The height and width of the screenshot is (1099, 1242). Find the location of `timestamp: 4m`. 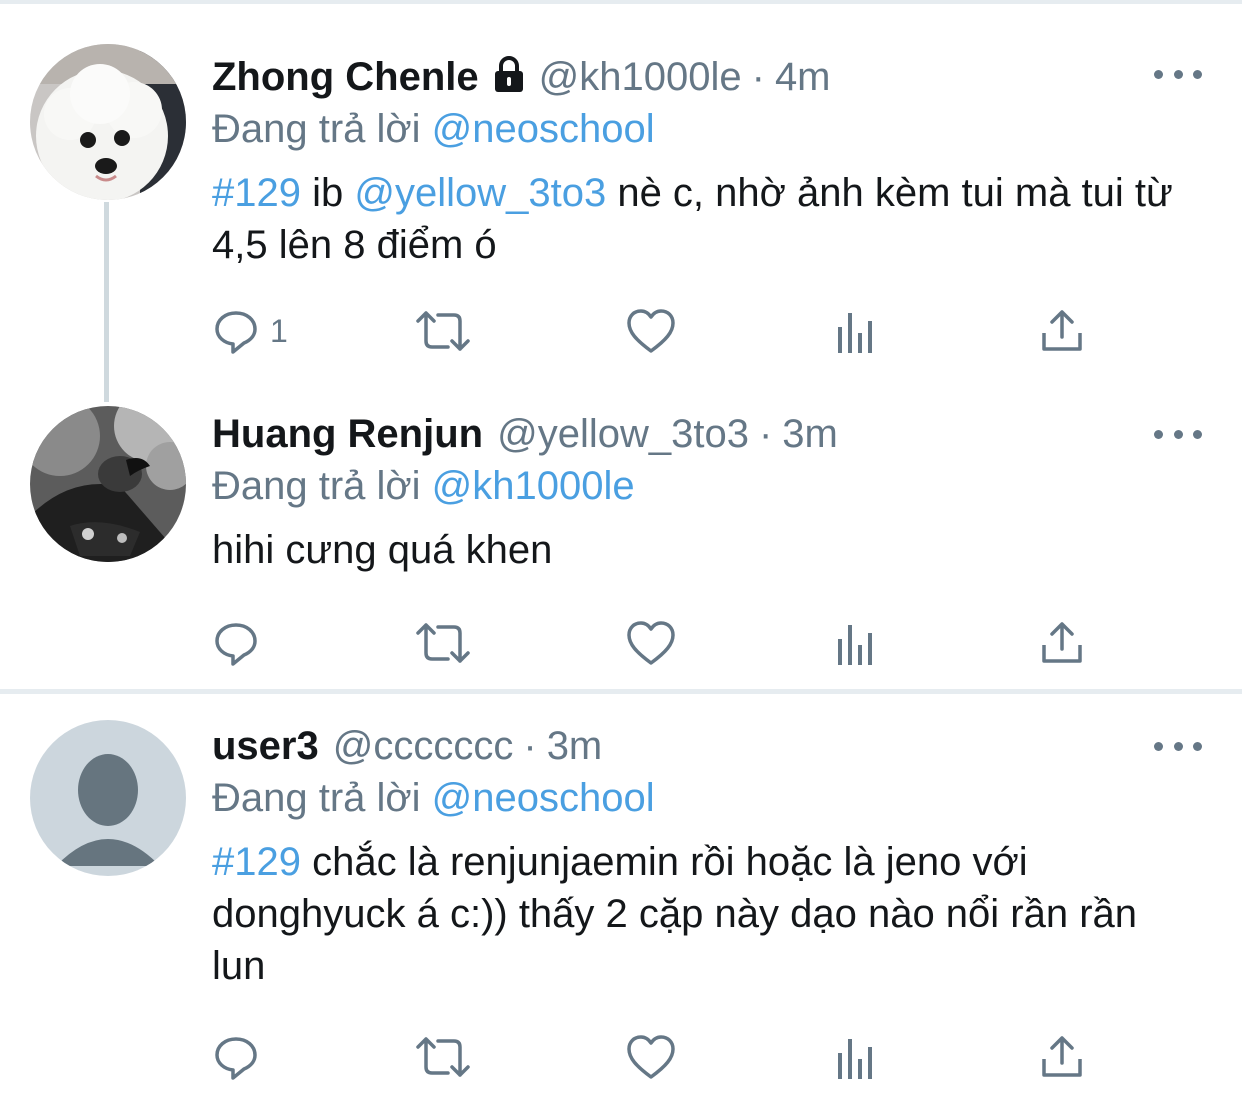

timestamp: 4m is located at coordinates (803, 77).